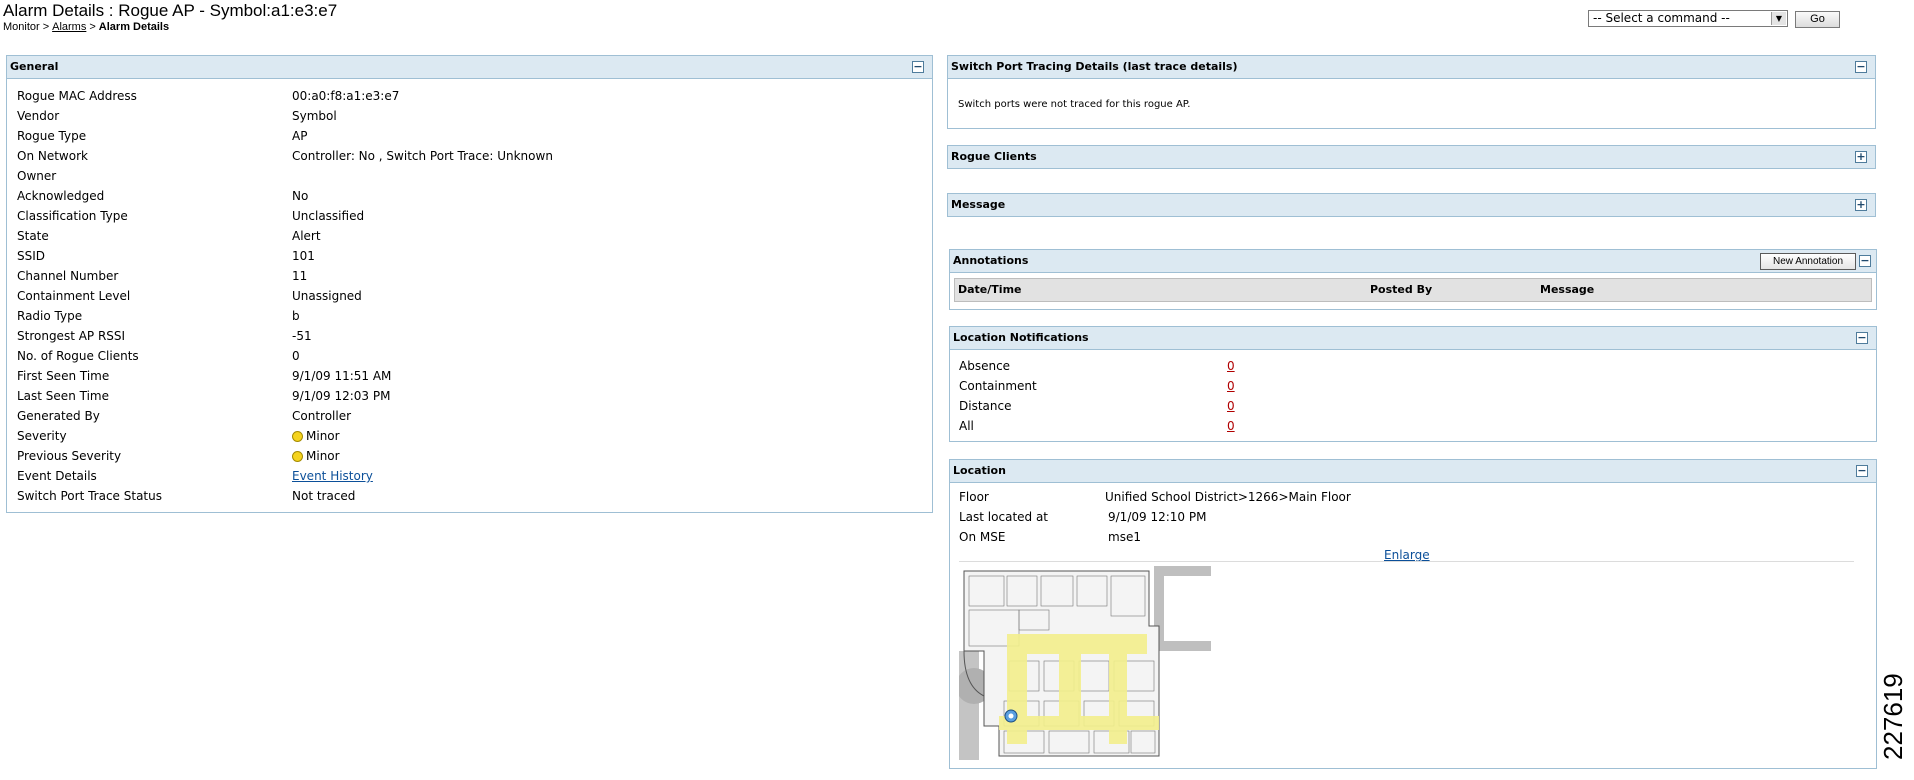  What do you see at coordinates (78, 356) in the screenshot?
I see `general-row-label: No. of Rogue Clients` at bounding box center [78, 356].